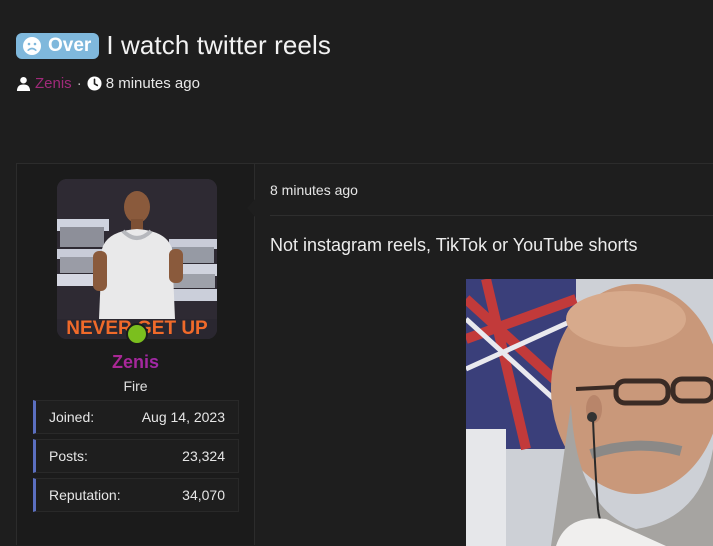  Describe the element at coordinates (72, 417) in the screenshot. I see `stat-label: Joined:` at that location.